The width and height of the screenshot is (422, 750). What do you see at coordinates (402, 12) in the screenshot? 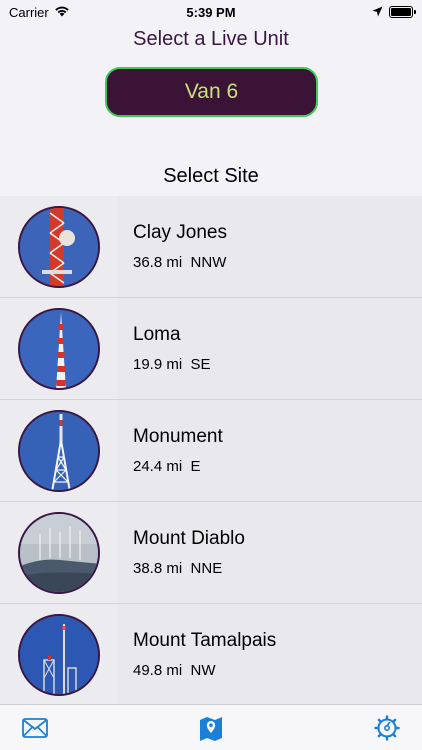
I see `battery-icon` at bounding box center [402, 12].